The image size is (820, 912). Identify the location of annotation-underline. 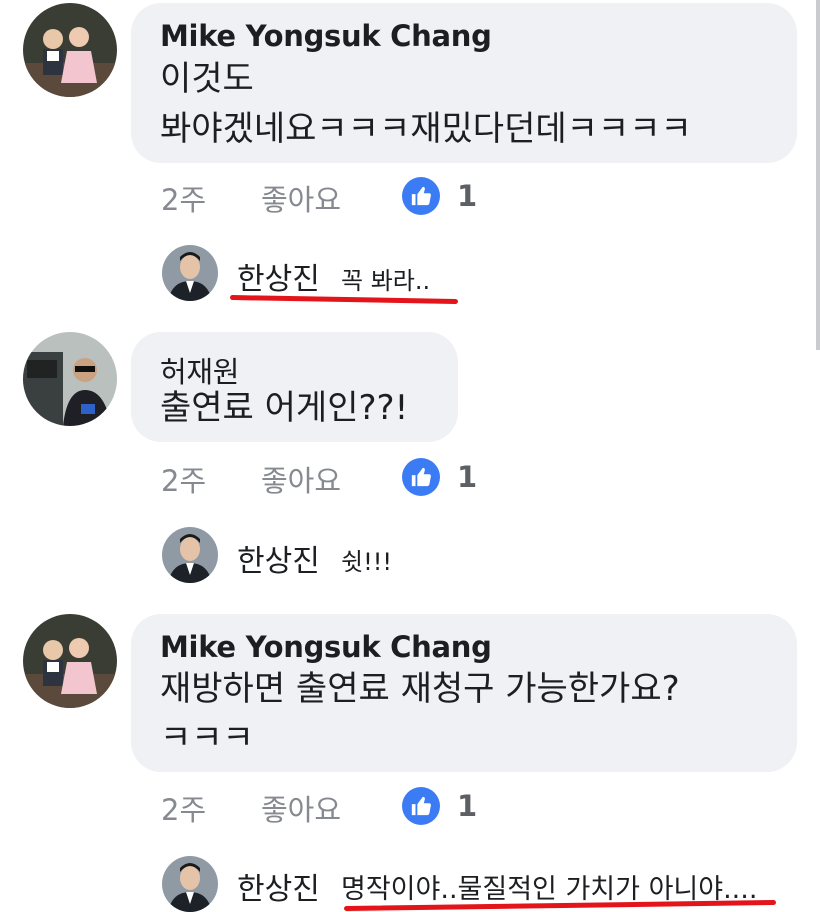
(344, 299).